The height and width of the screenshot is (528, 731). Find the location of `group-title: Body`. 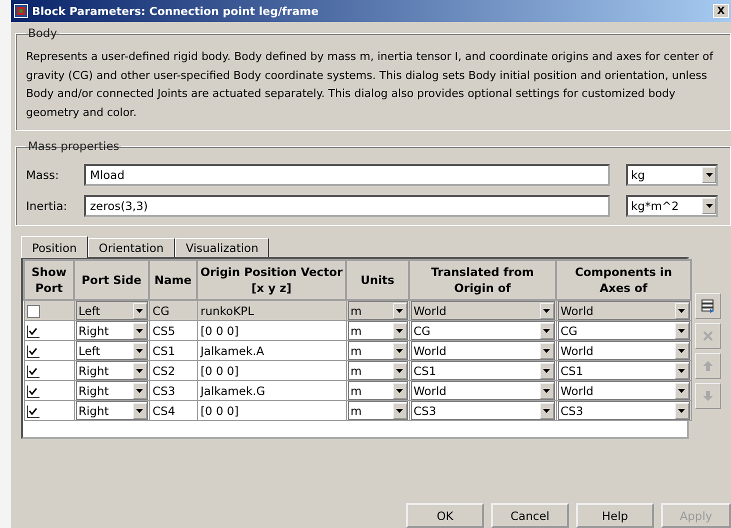

group-title: Body is located at coordinates (42, 33).